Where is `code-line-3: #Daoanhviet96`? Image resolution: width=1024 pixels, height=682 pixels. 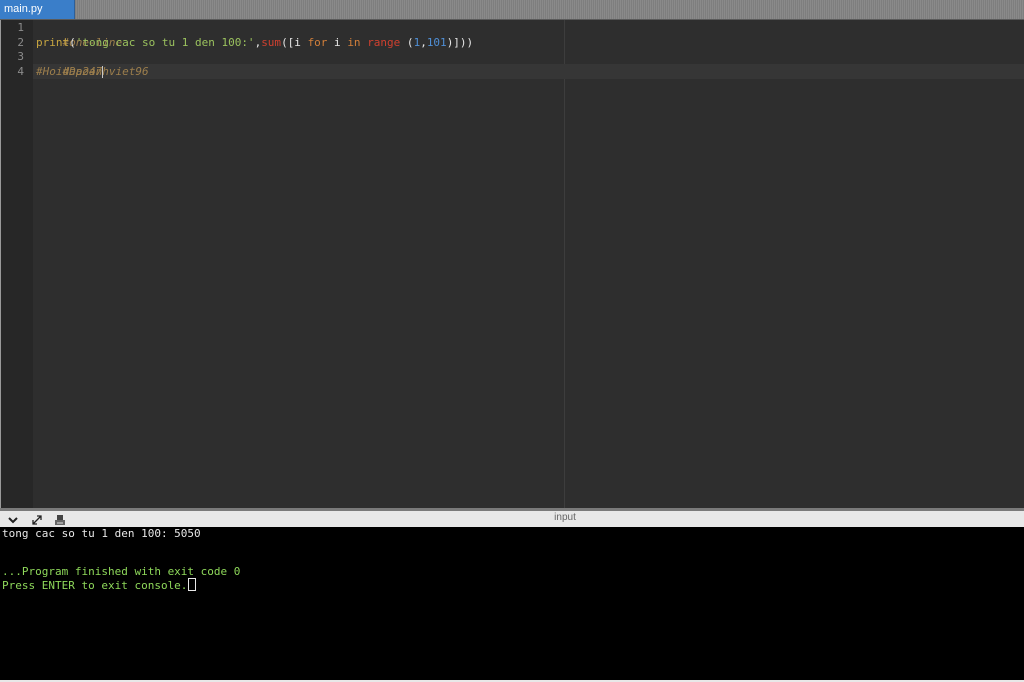
code-line-3: #Daoanhviet96 is located at coordinates (92, 64).